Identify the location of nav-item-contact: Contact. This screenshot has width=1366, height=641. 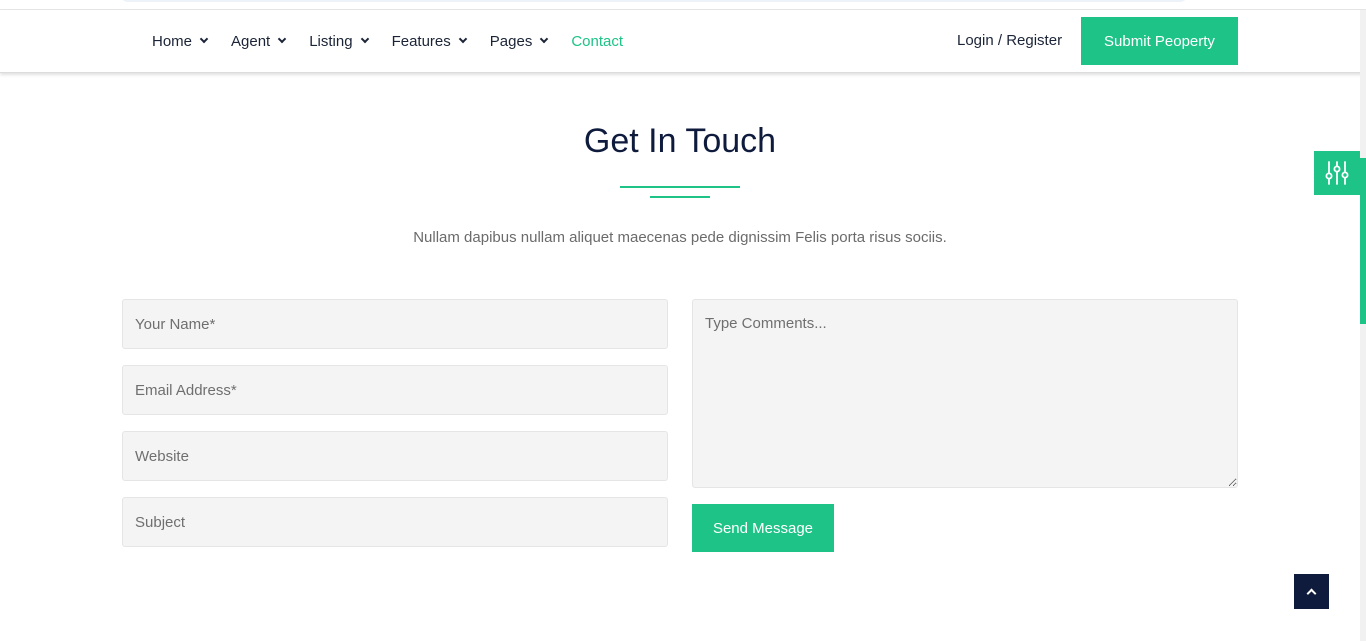
(597, 41).